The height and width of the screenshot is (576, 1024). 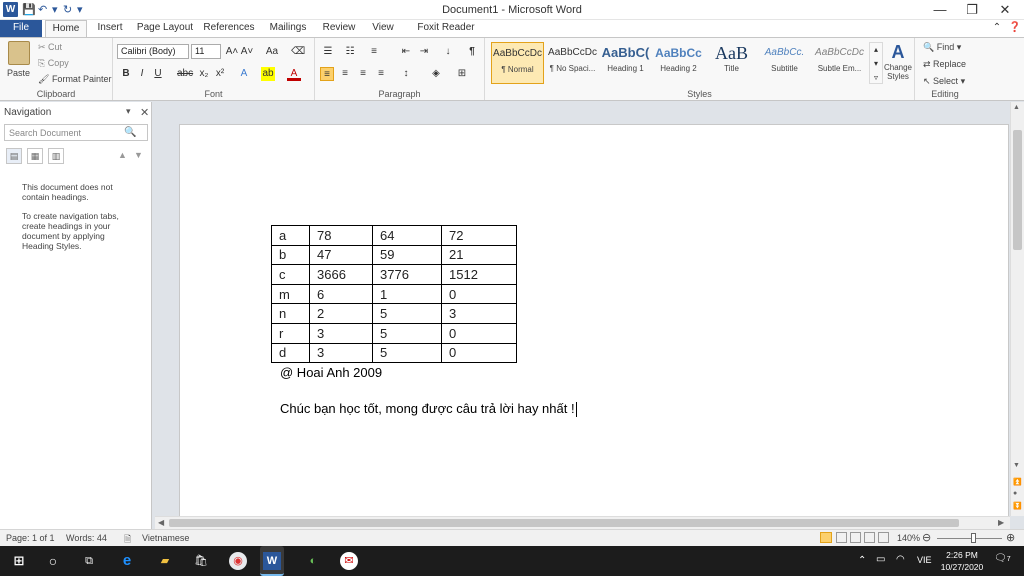 What do you see at coordinates (238, 561) in the screenshot?
I see `chrome-icon: ◉` at bounding box center [238, 561].